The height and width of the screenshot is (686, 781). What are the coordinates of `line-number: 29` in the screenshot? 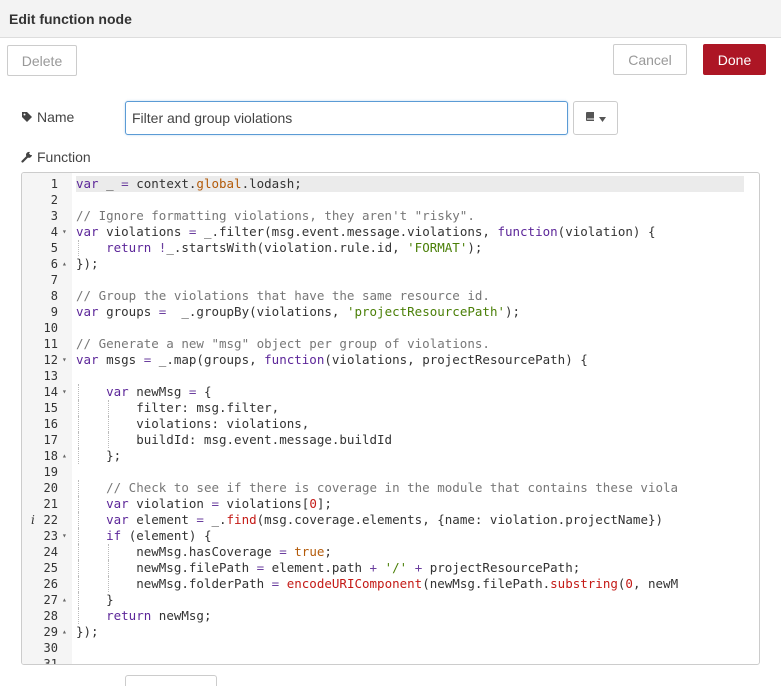 It's located at (50, 632).